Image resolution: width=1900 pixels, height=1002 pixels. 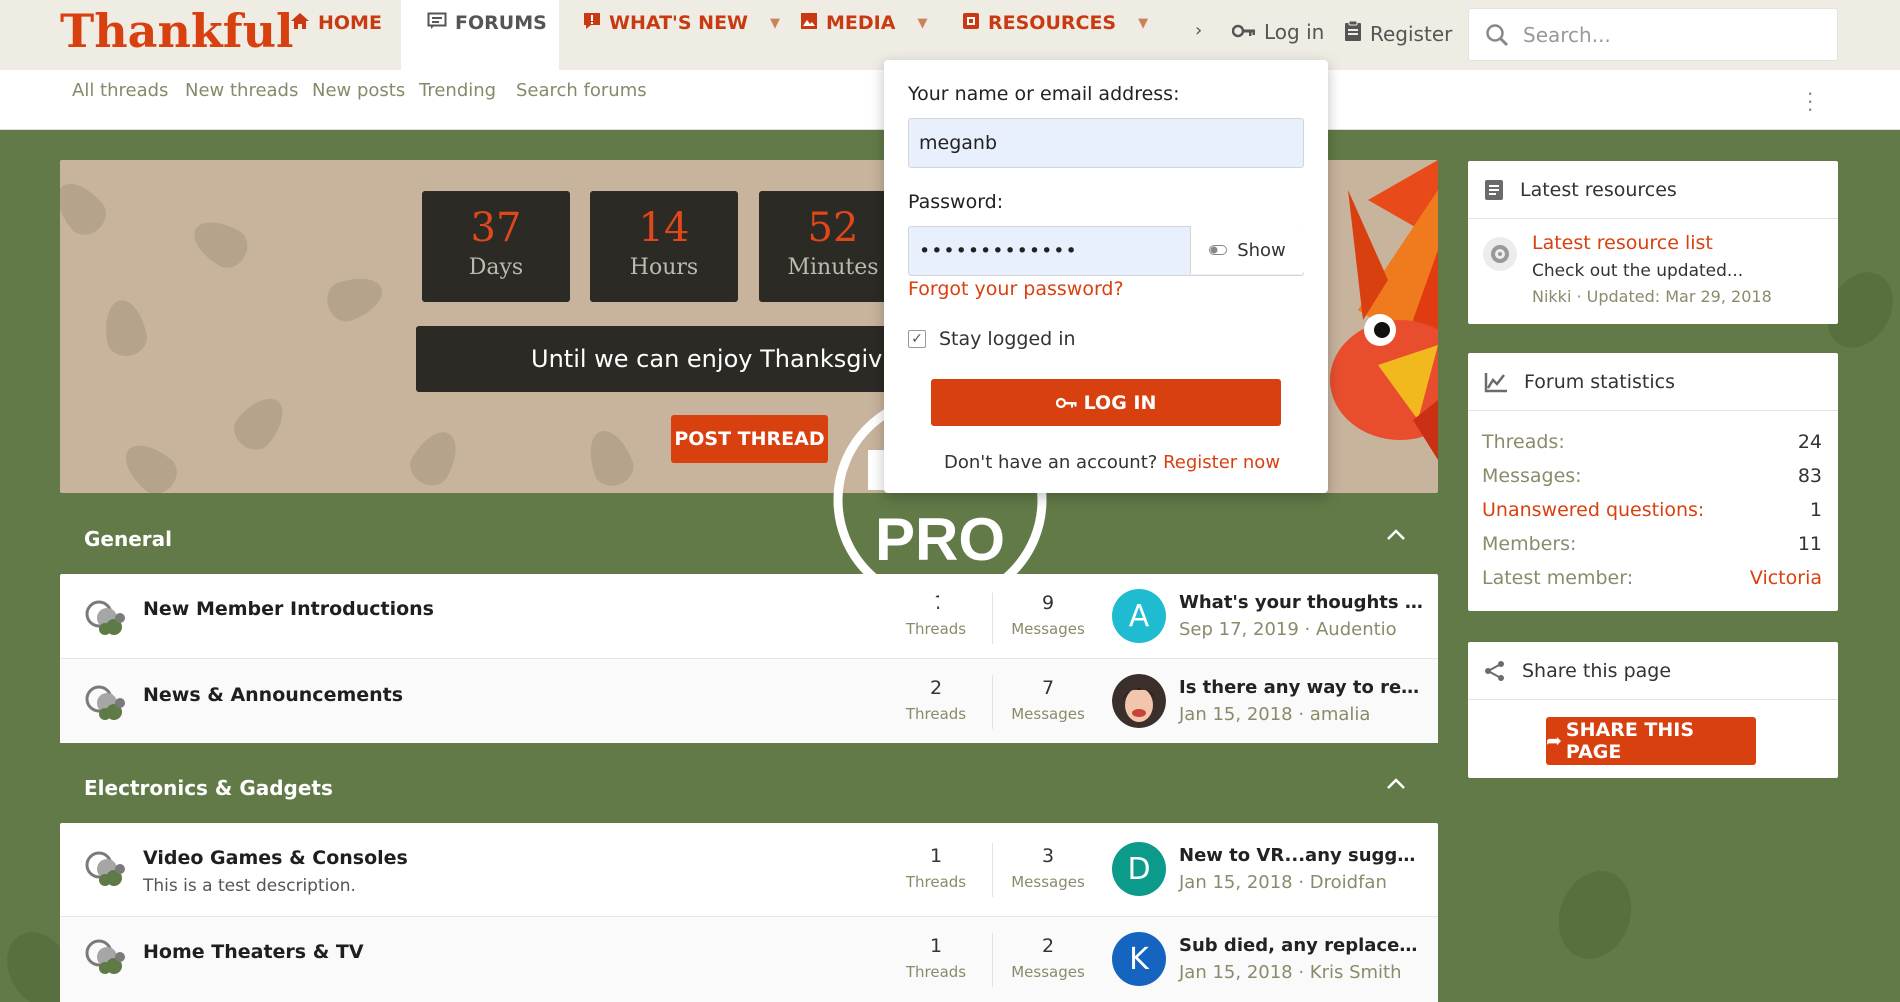 I want to click on nav-tab-forums: FORUMS, so click(x=480, y=35).